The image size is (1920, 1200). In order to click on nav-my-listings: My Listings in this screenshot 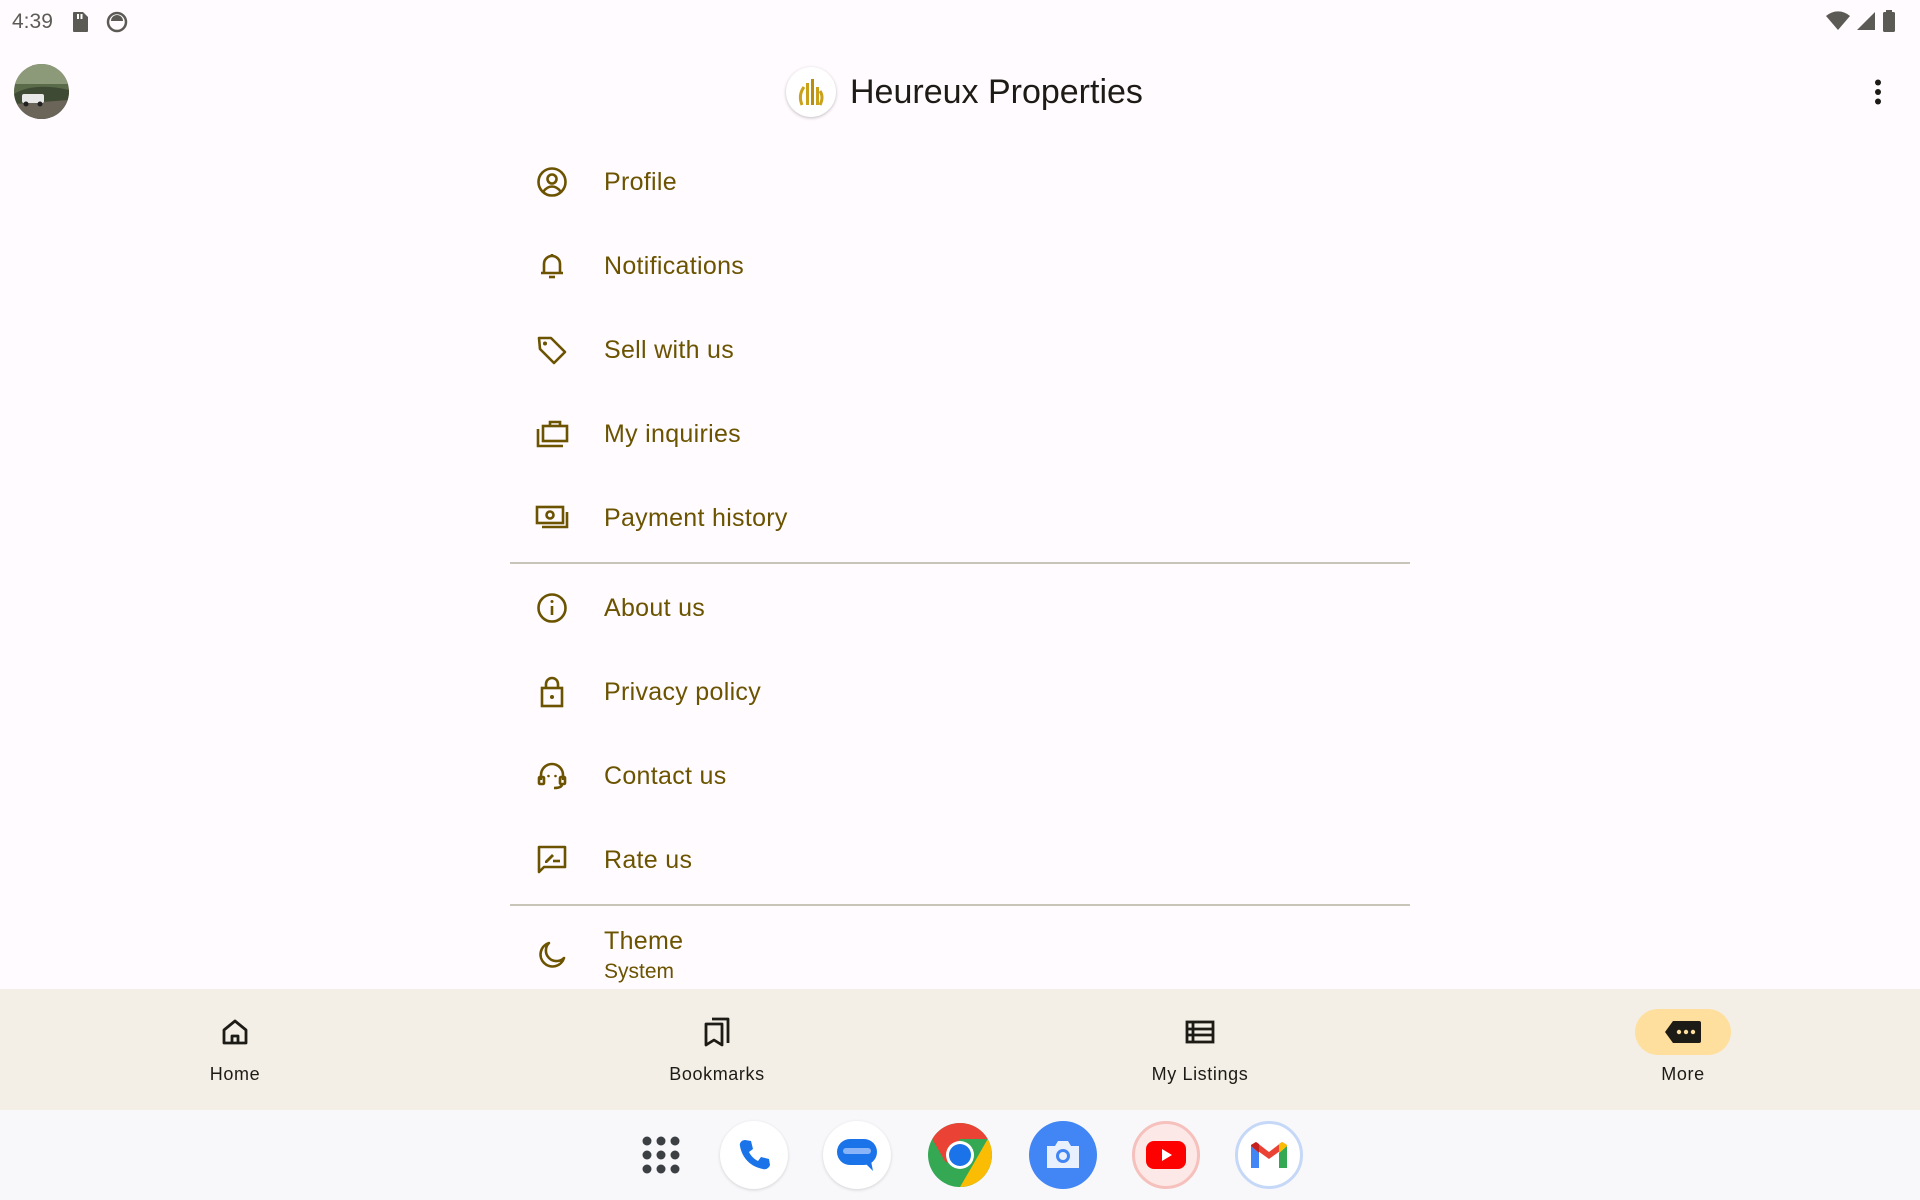, I will do `click(1200, 1049)`.